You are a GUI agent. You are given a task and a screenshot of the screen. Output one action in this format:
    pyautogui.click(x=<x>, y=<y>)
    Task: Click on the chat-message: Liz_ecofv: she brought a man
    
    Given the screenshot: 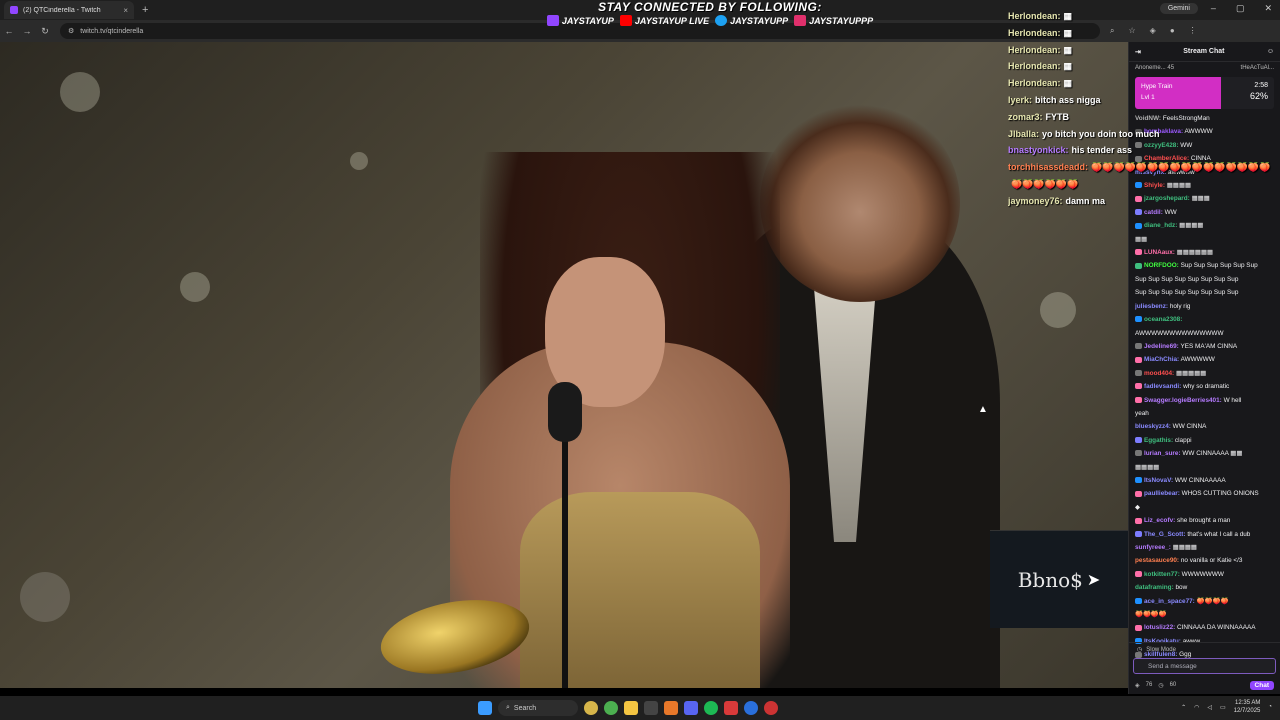 What is the action you would take?
    pyautogui.click(x=1204, y=520)
    